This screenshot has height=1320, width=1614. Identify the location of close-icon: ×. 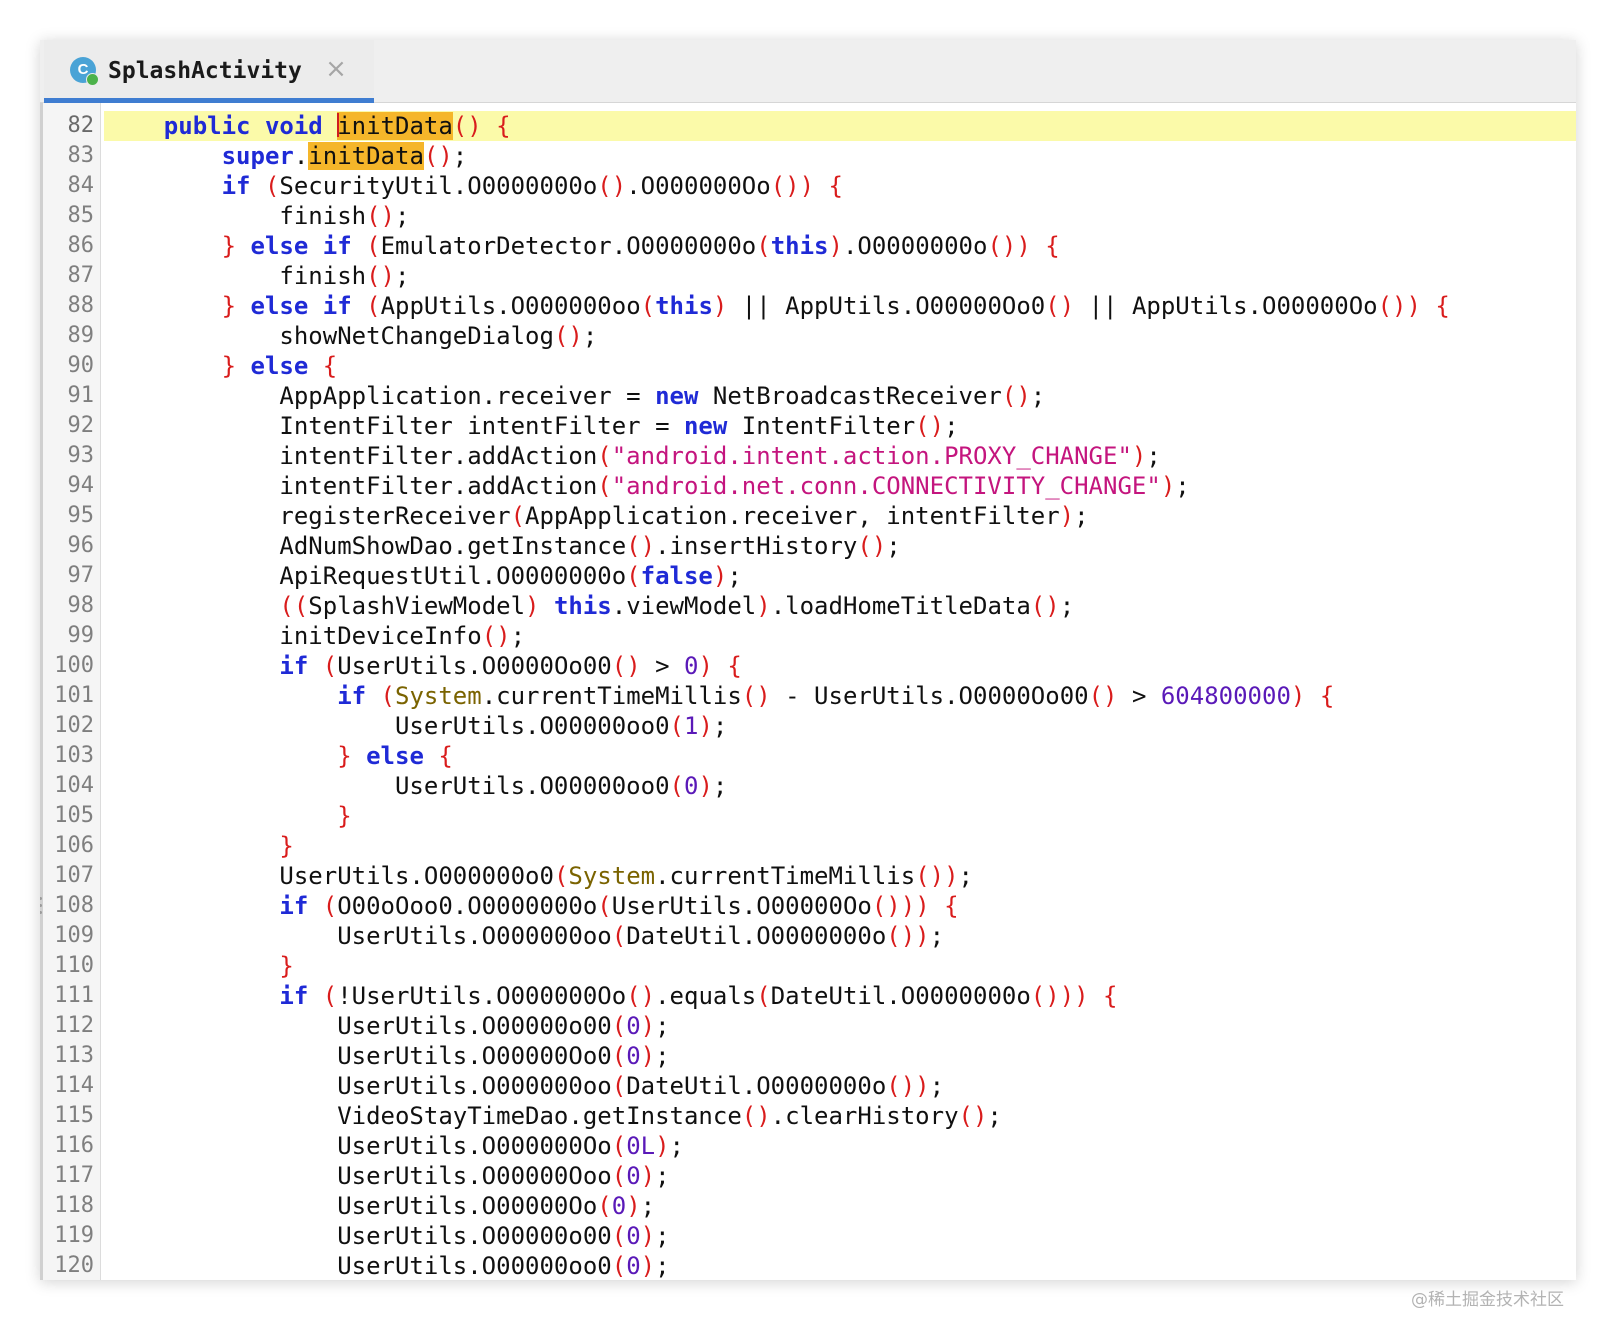
(336, 69).